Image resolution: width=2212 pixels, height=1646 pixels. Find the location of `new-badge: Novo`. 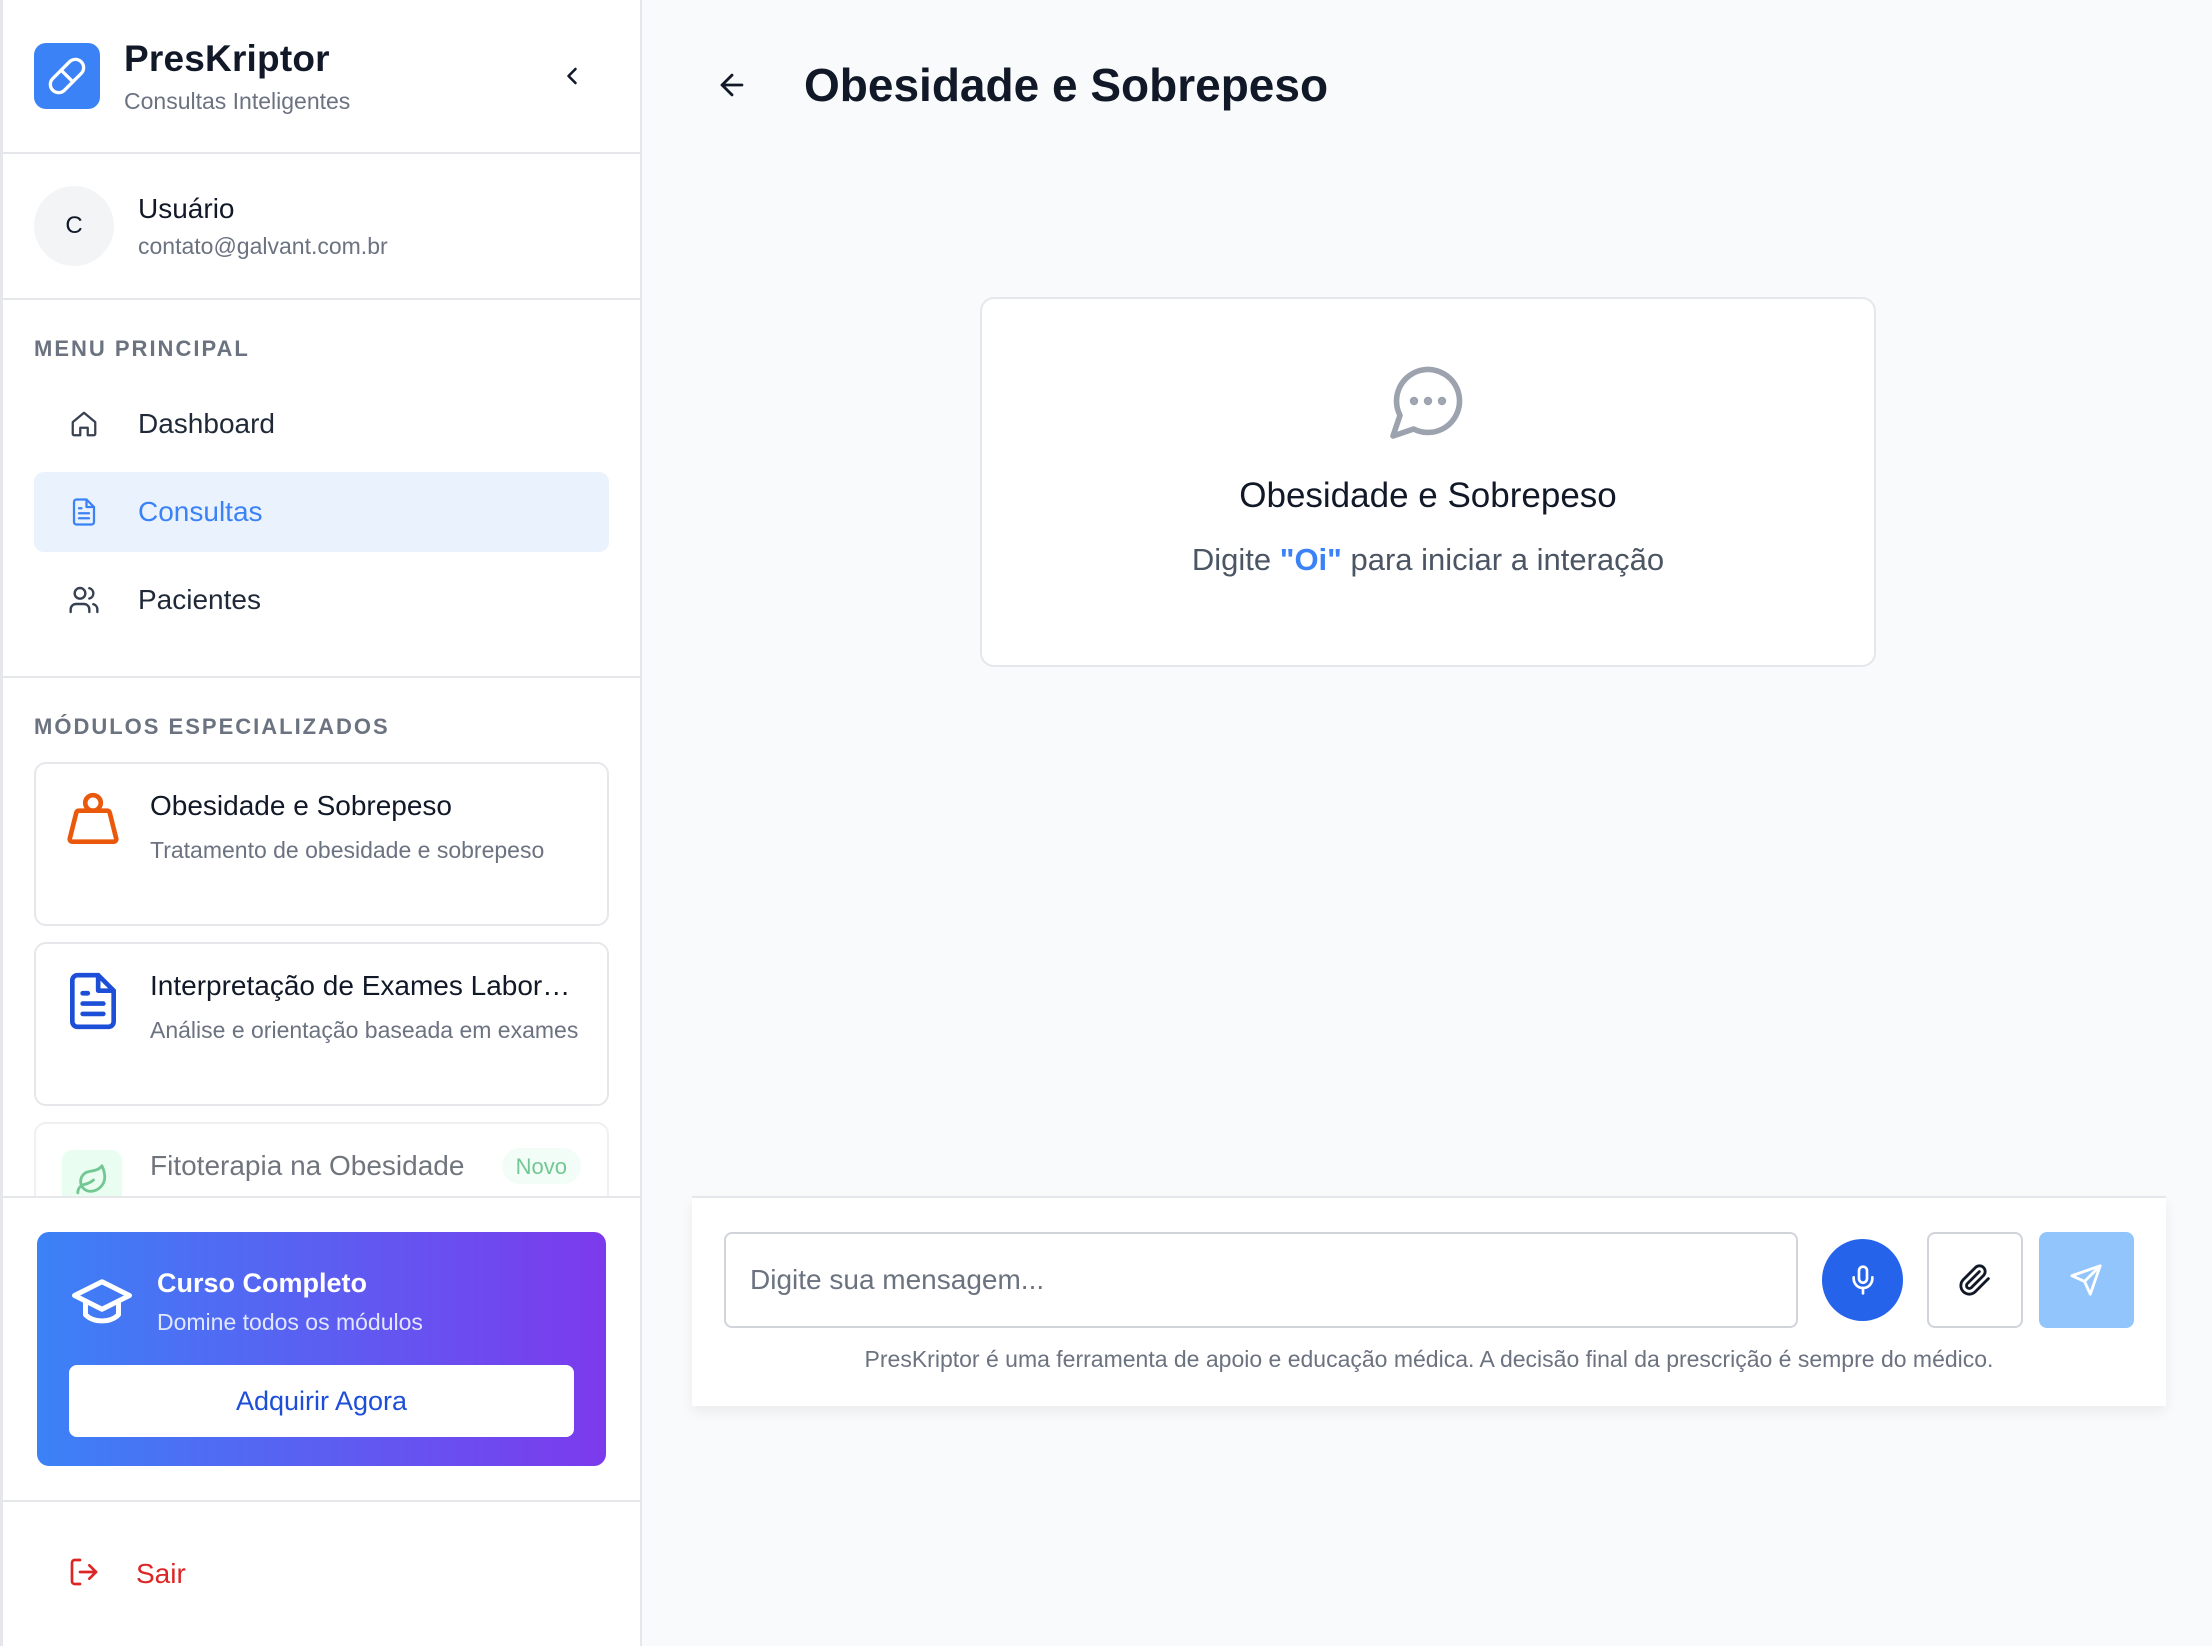

new-badge: Novo is located at coordinates (541, 1166).